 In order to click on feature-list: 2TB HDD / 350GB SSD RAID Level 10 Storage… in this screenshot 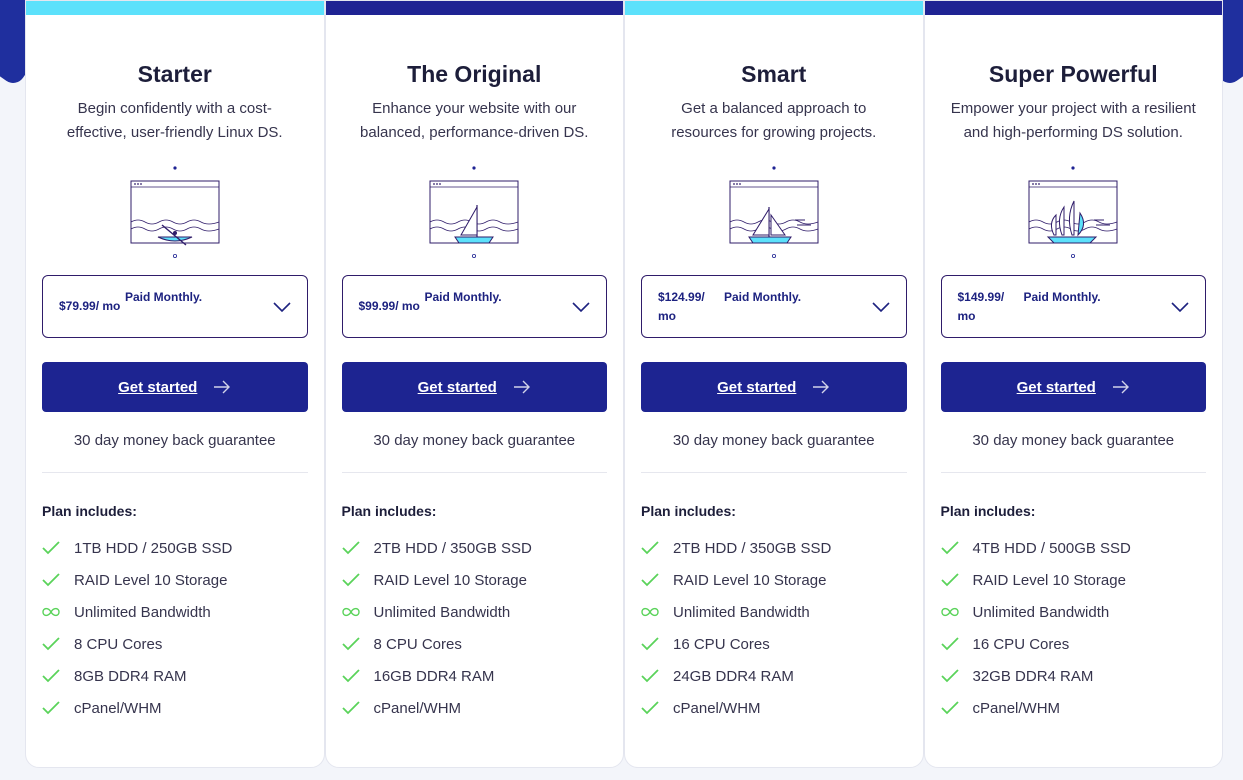, I will do `click(474, 628)`.